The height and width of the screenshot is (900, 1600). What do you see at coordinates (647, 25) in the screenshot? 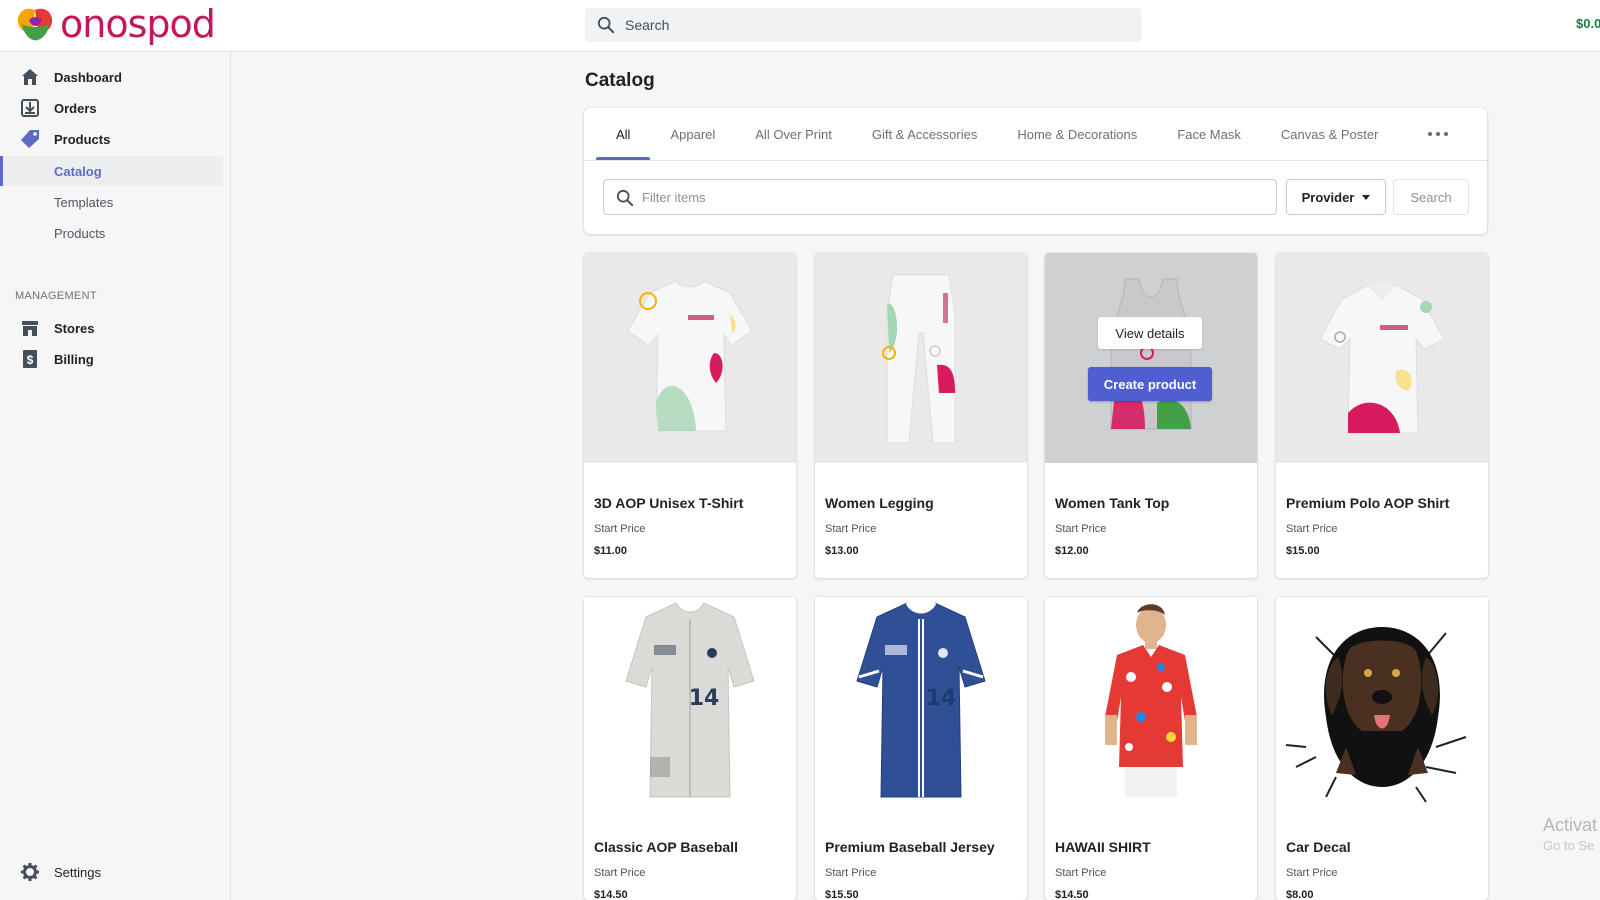
I see `global-search-placeholder: Search` at bounding box center [647, 25].